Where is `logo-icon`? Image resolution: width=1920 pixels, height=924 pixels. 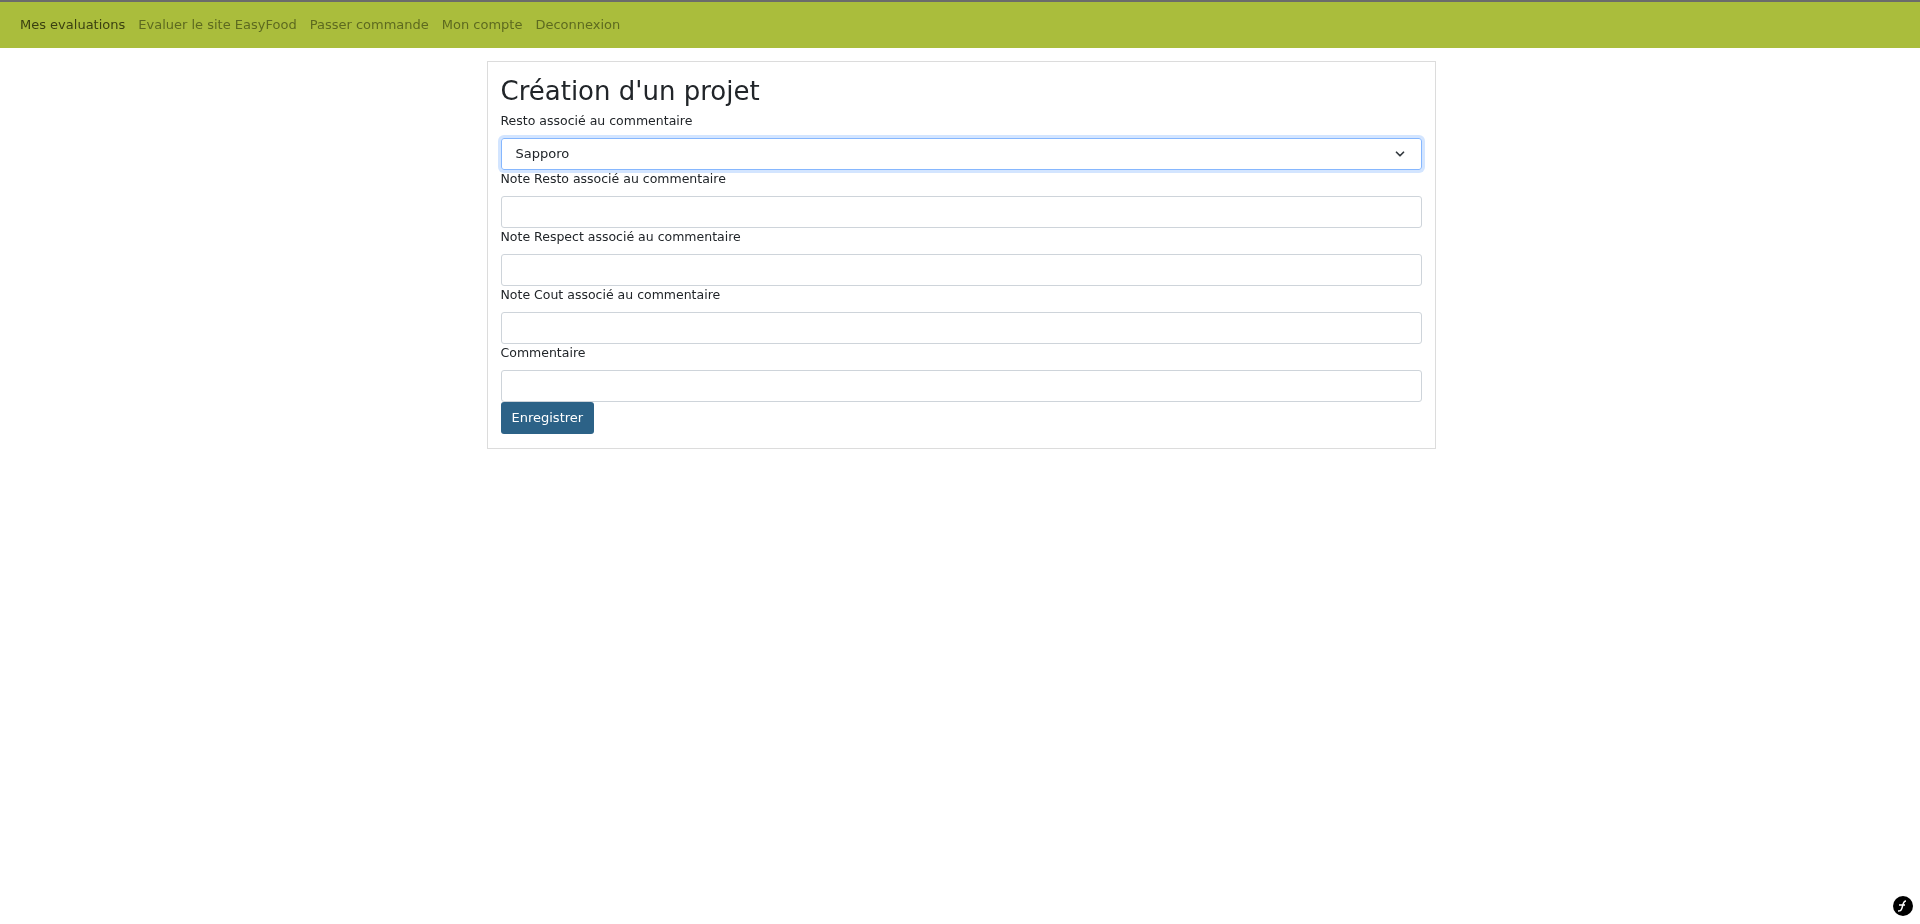
logo-icon is located at coordinates (1903, 906).